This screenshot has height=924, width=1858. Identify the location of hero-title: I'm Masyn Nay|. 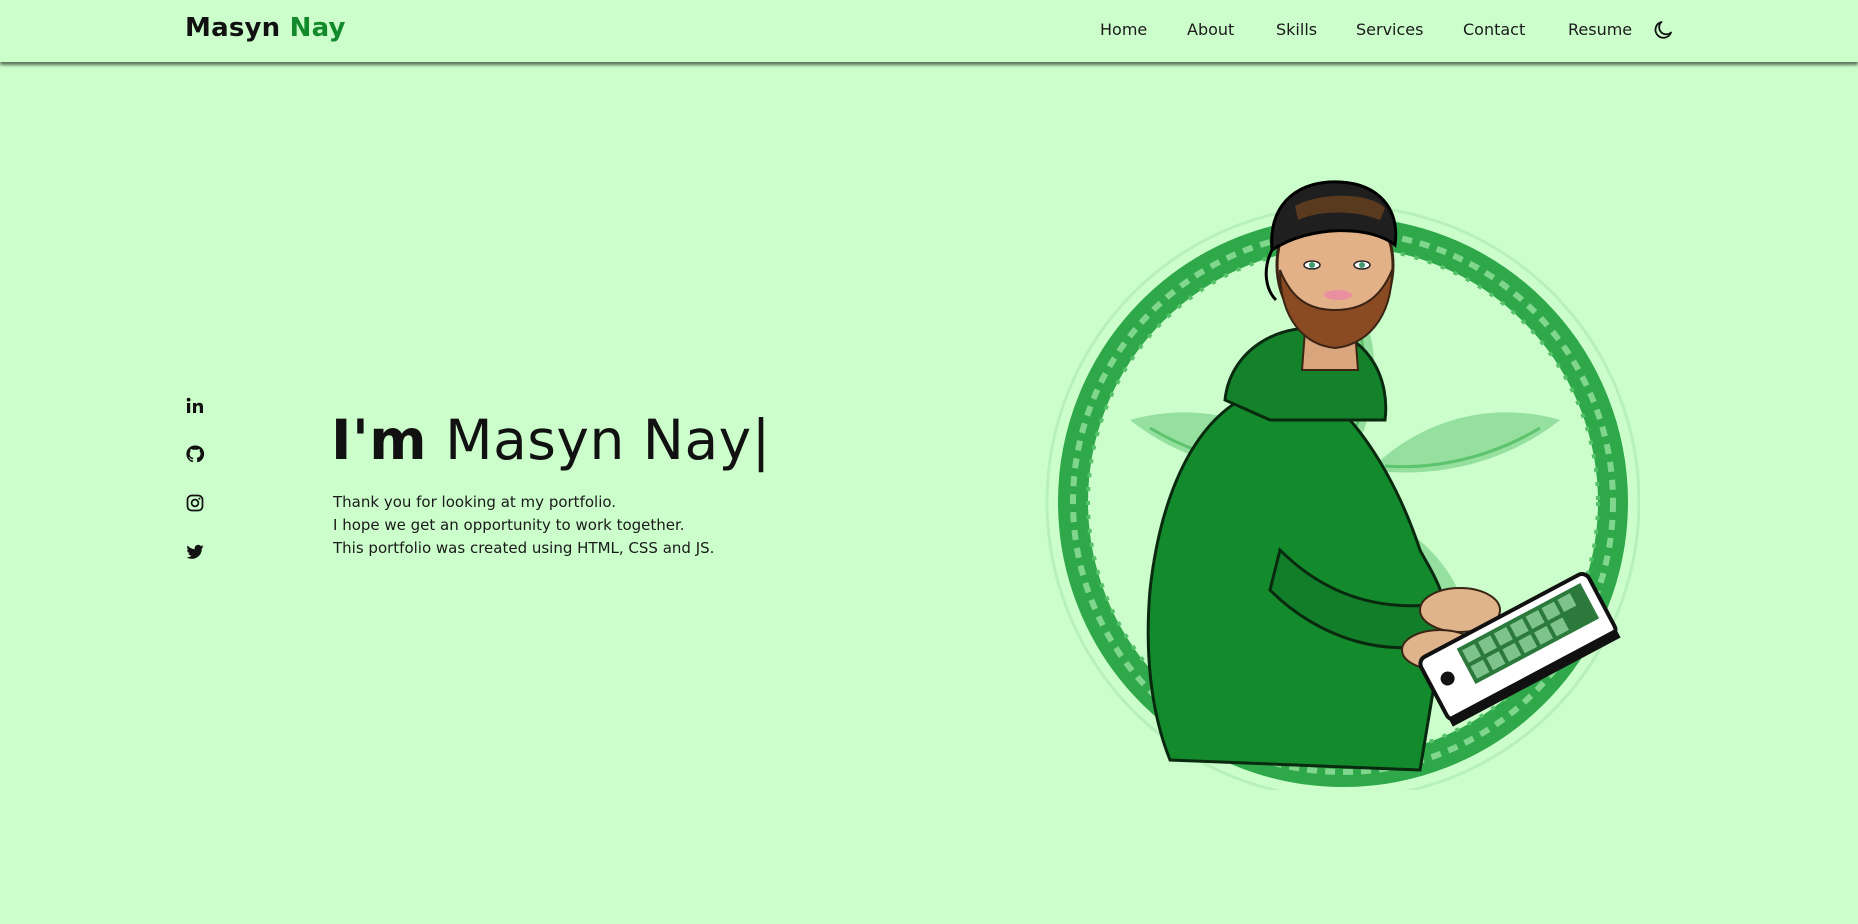
(551, 440).